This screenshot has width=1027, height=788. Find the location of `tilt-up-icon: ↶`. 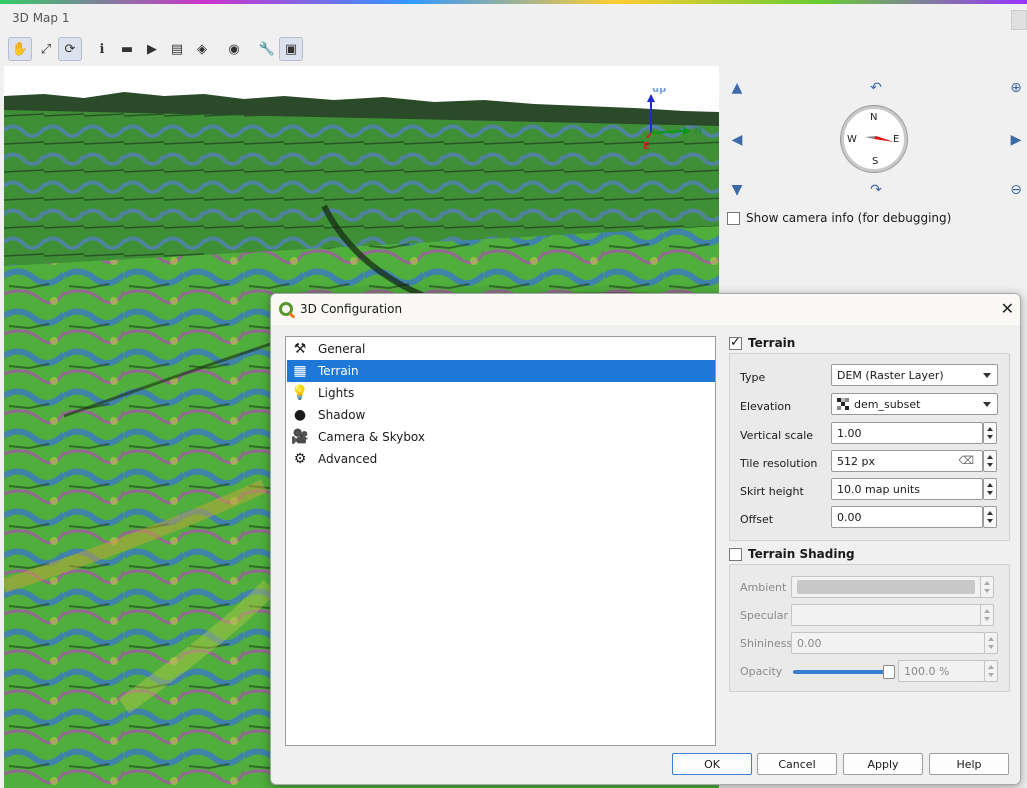

tilt-up-icon: ↶ is located at coordinates (876, 88).